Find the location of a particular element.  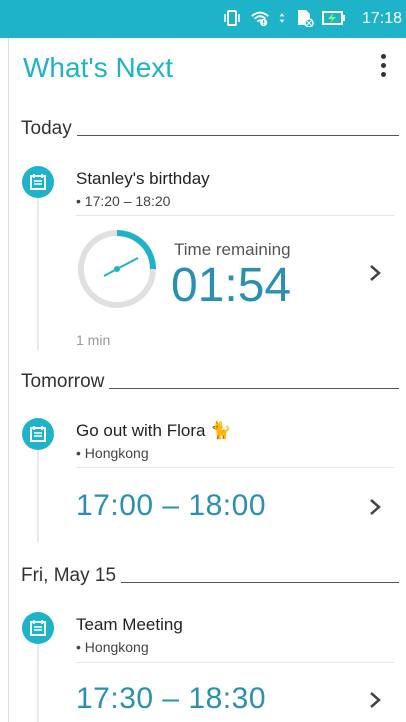

wifi-icon is located at coordinates (260, 19).